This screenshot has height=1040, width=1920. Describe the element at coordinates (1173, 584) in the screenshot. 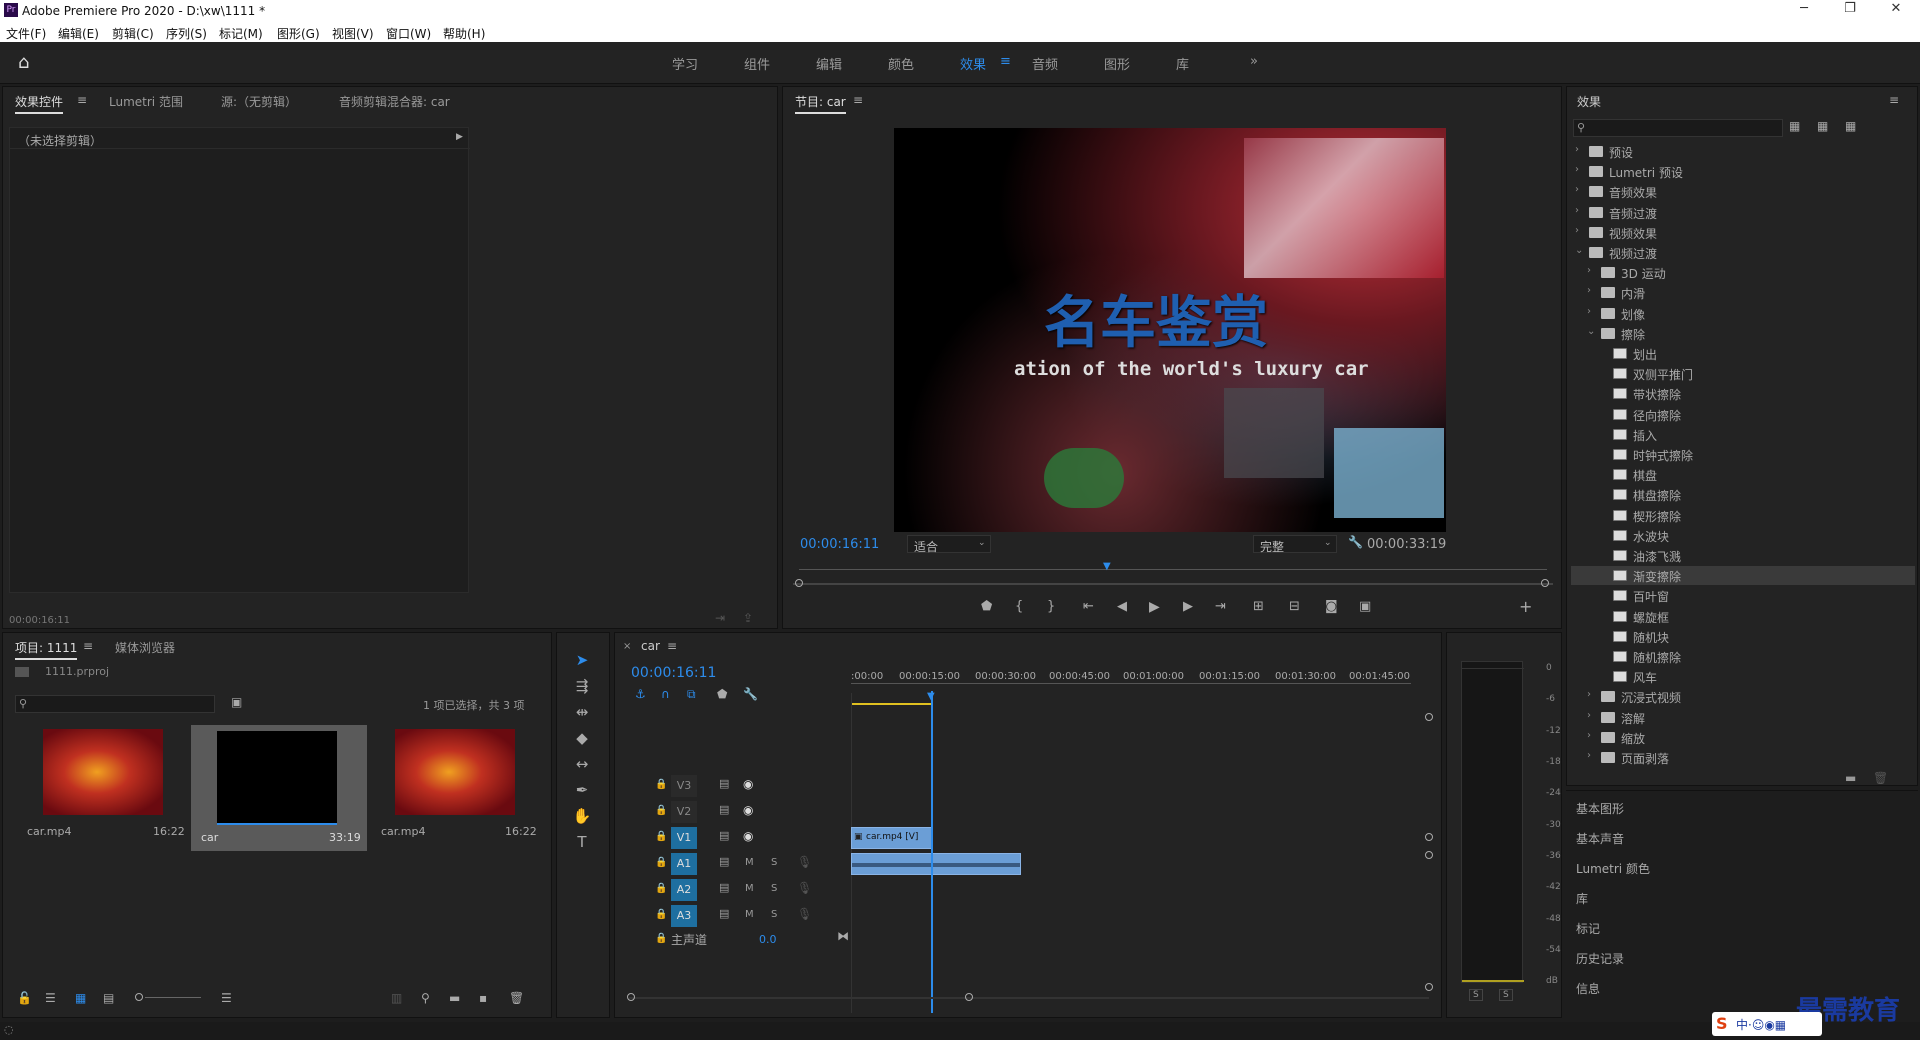

I see `zoom-scroll-bar` at that location.